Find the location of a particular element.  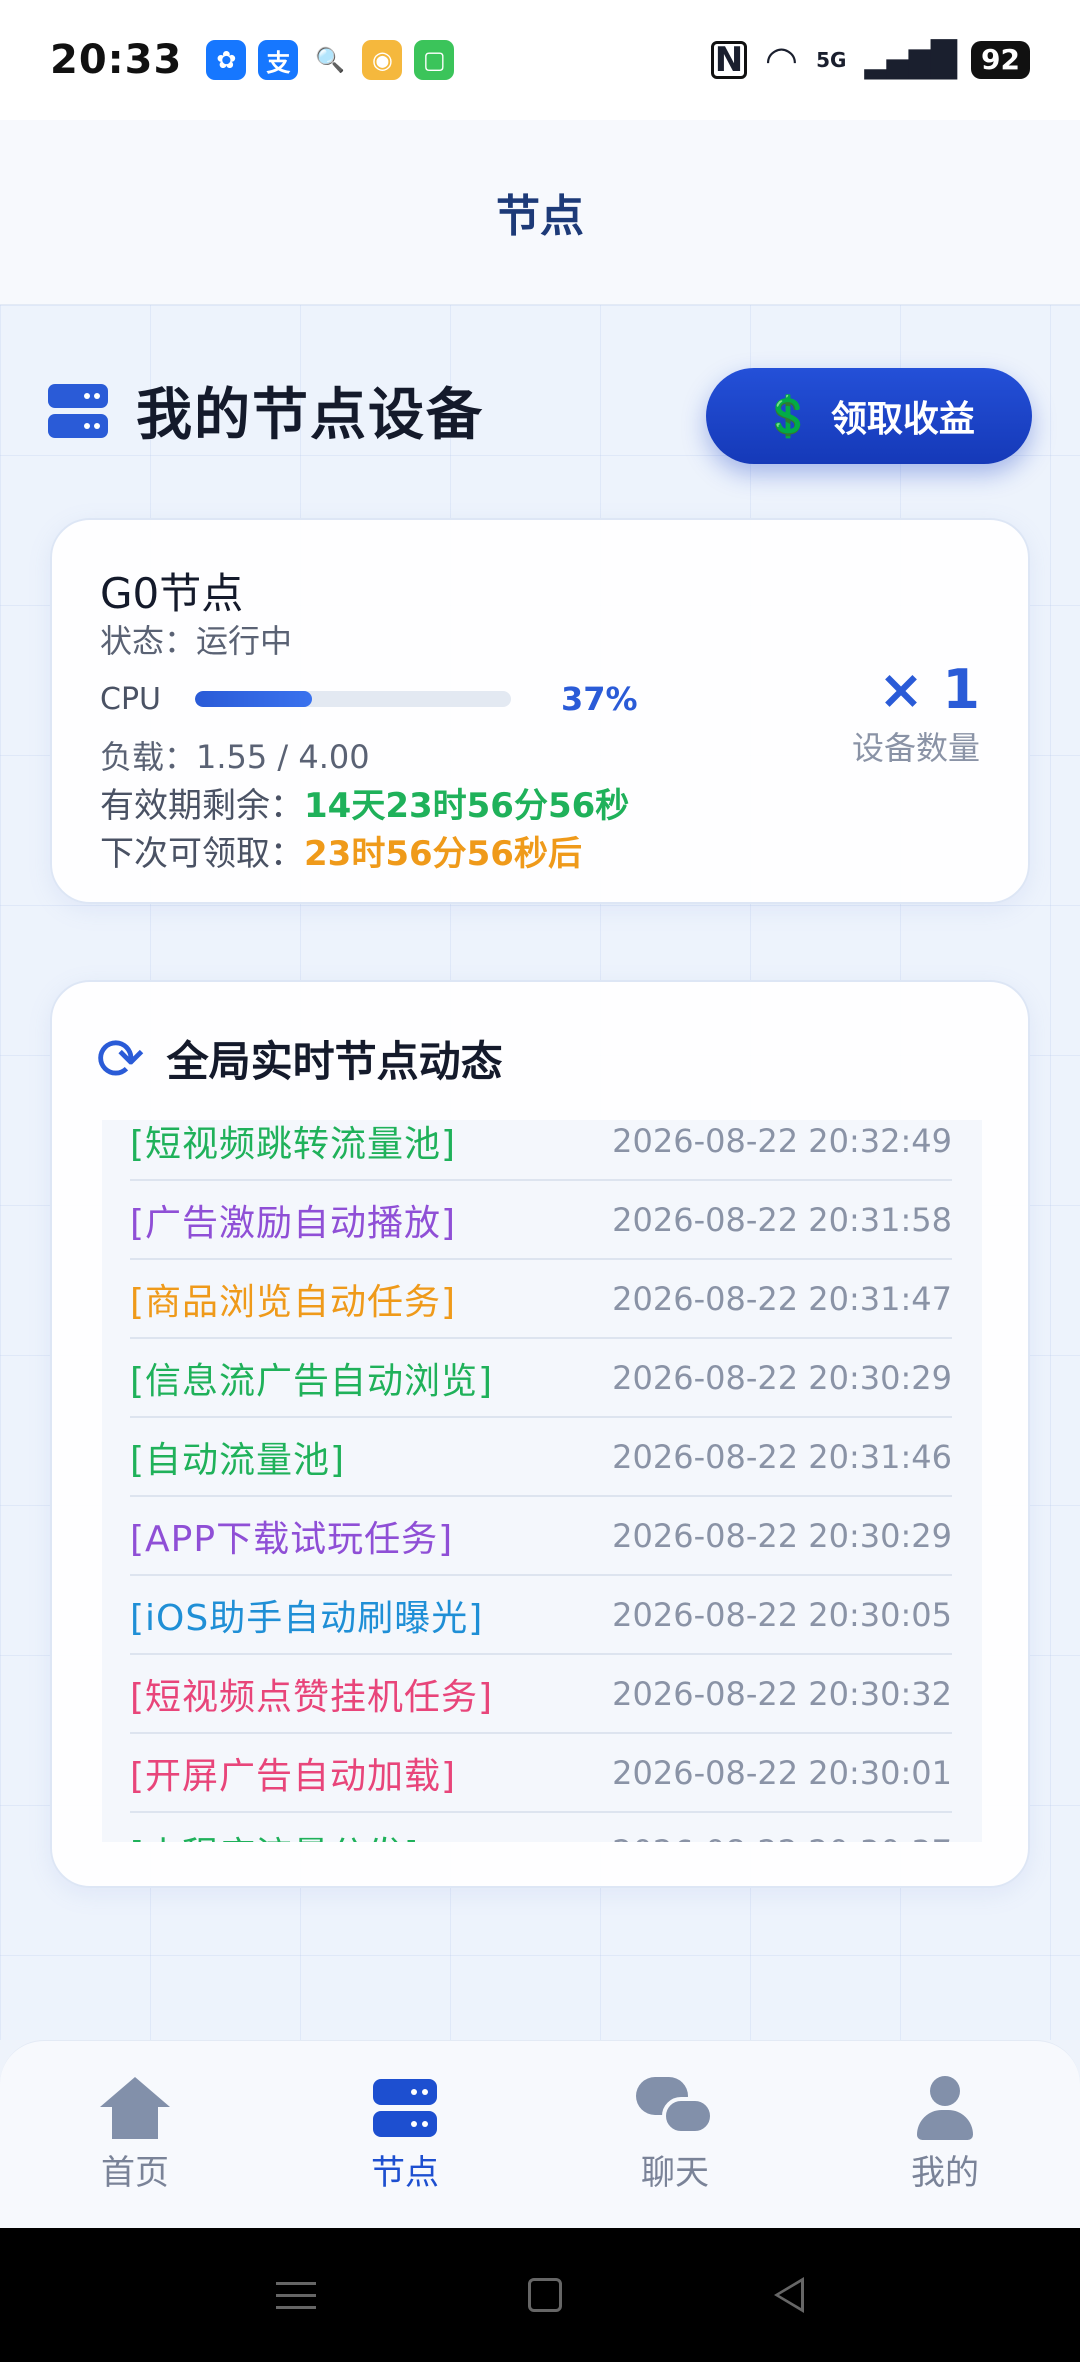

home-system-icon is located at coordinates (545, 2295).